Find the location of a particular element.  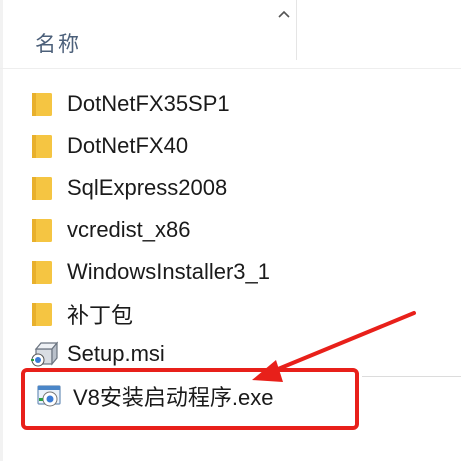

highlight-box is located at coordinates (190, 399).